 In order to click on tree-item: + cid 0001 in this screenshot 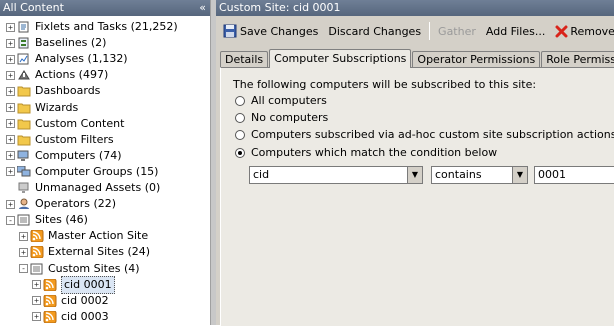, I will do `click(73, 284)`.